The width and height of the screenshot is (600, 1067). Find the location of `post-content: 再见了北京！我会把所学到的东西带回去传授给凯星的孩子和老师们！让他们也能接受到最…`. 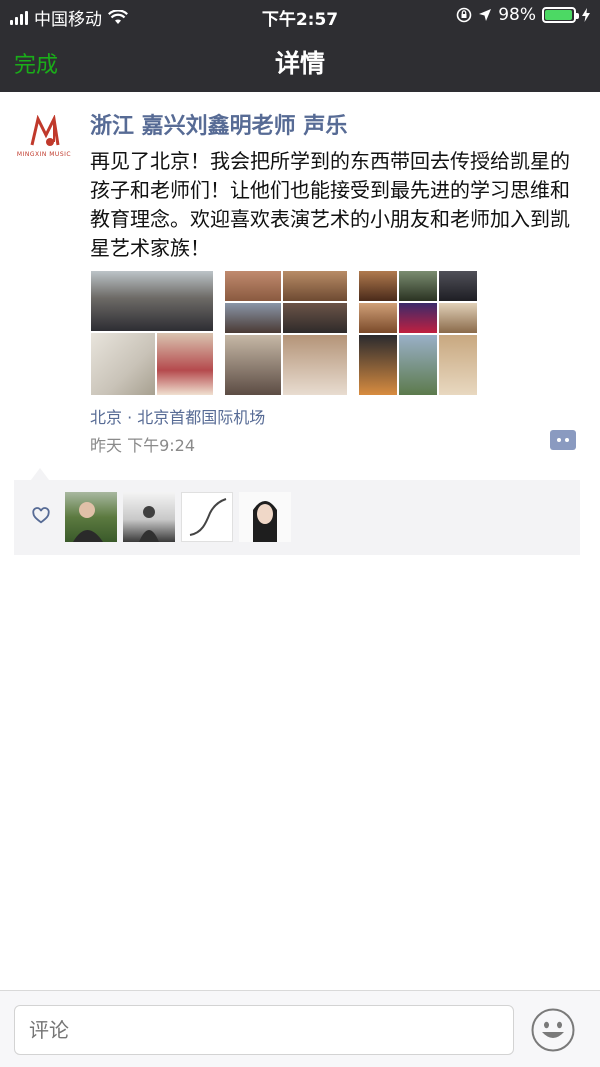

post-content: 再见了北京！我会把所学到的东西带回去传授给凯星的孩子和老师们！让他们也能接受到最… is located at coordinates (330, 204).